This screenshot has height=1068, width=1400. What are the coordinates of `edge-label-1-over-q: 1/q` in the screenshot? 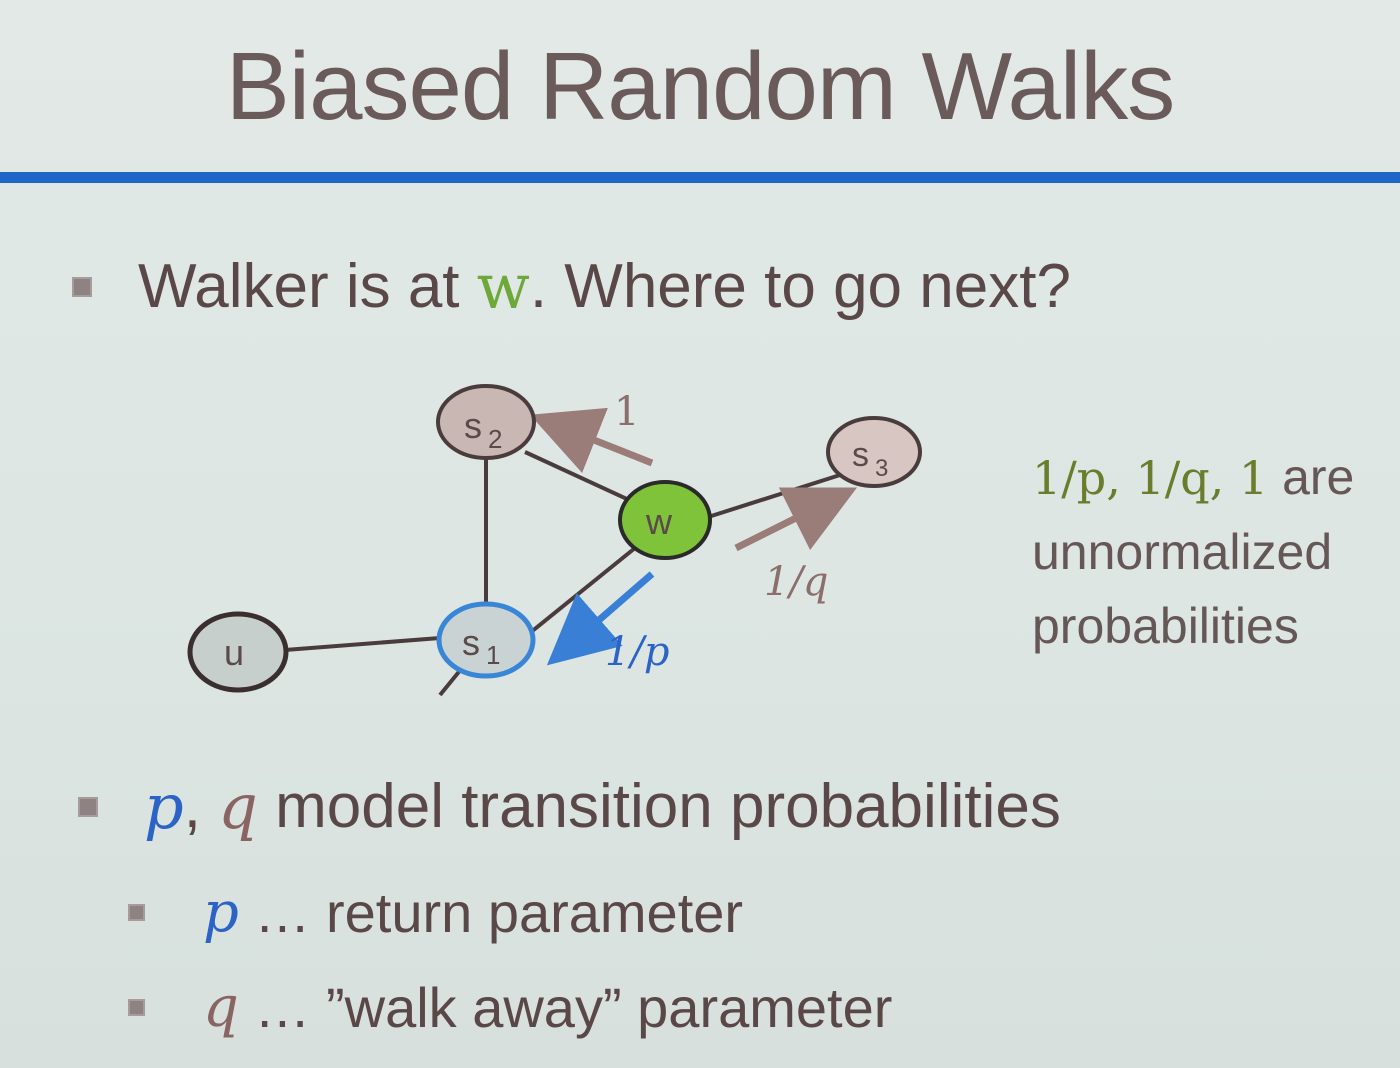 It's located at (796, 582).